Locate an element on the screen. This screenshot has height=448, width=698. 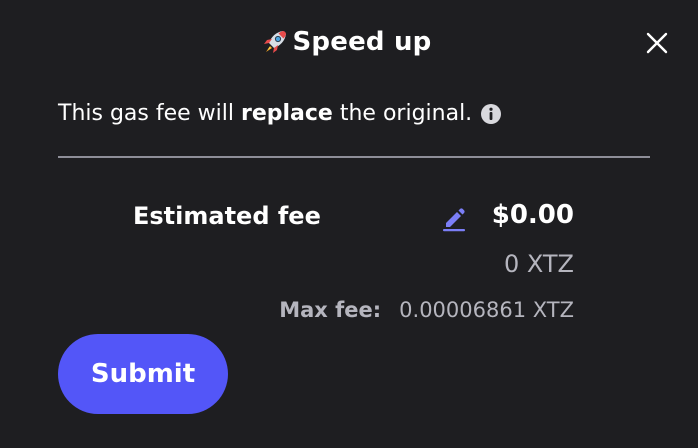
max-fee-row: Max fee: 0.00006861 XTZ is located at coordinates (426, 310).